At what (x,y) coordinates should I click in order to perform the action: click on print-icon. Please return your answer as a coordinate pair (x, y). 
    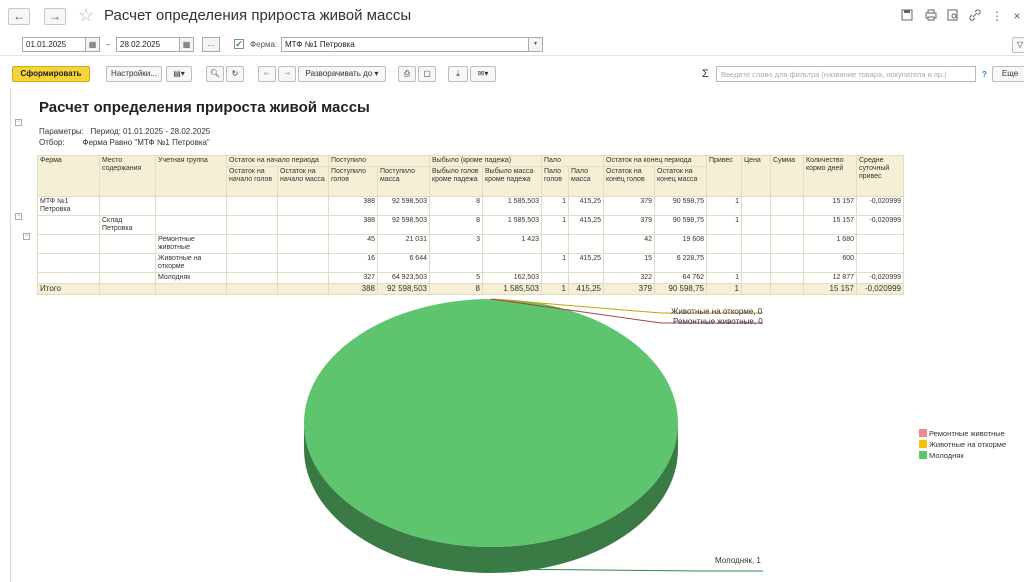
    Looking at the image, I should click on (931, 16).